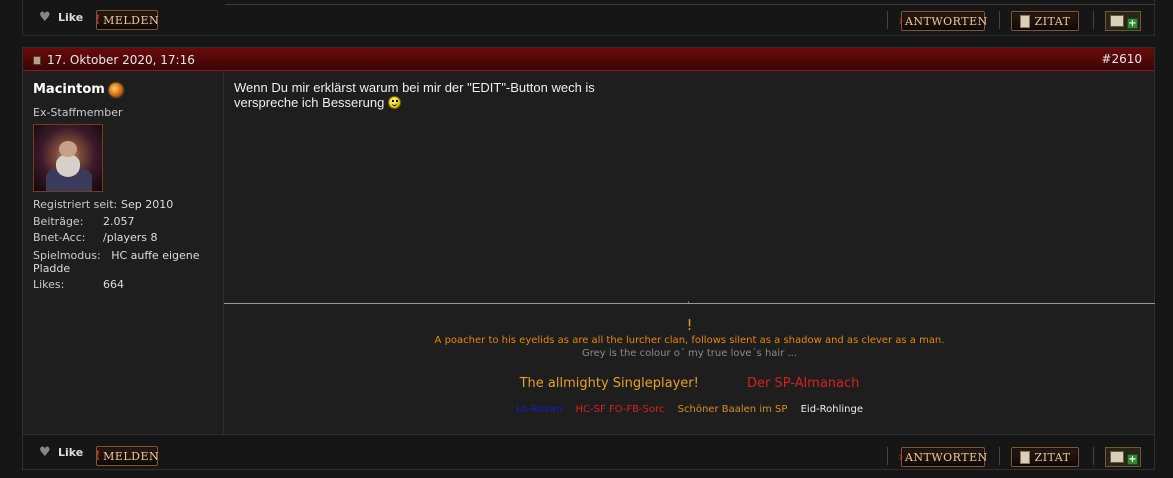  What do you see at coordinates (67, 255) in the screenshot?
I see `stat-label: Spielmodus:` at bounding box center [67, 255].